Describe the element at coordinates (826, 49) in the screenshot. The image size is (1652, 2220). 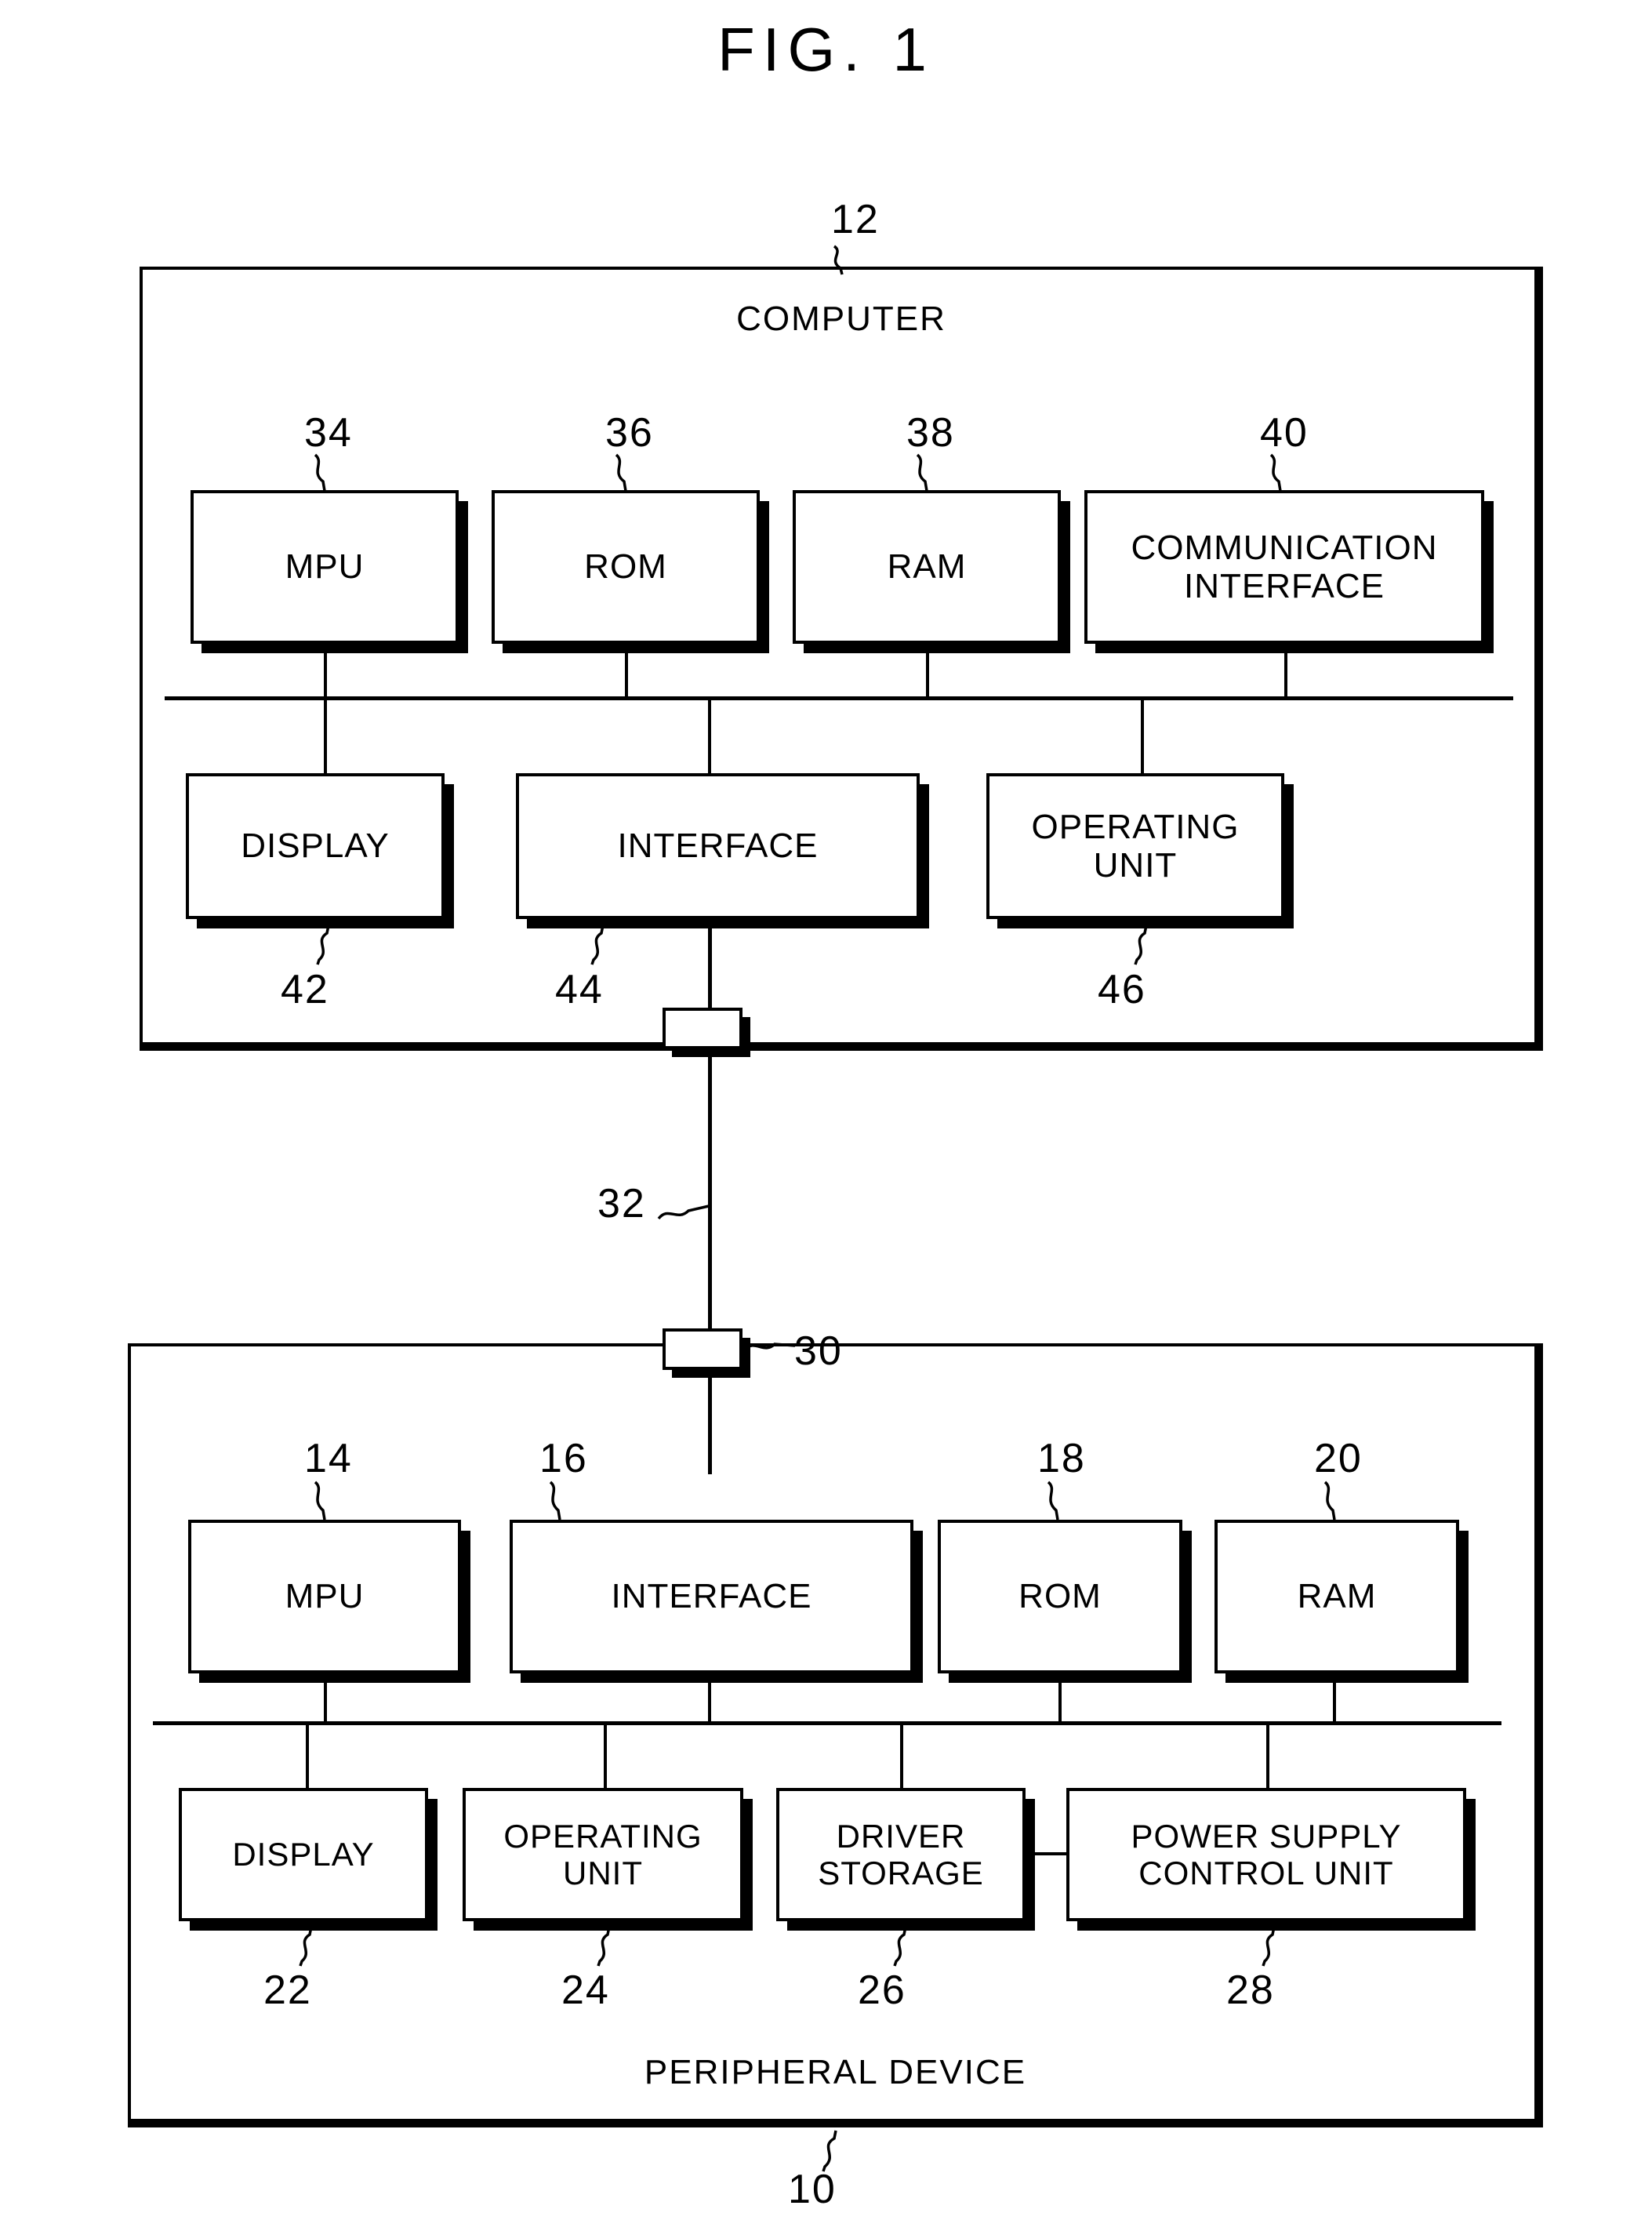
I see `figure-title: FIG. 1` at that location.